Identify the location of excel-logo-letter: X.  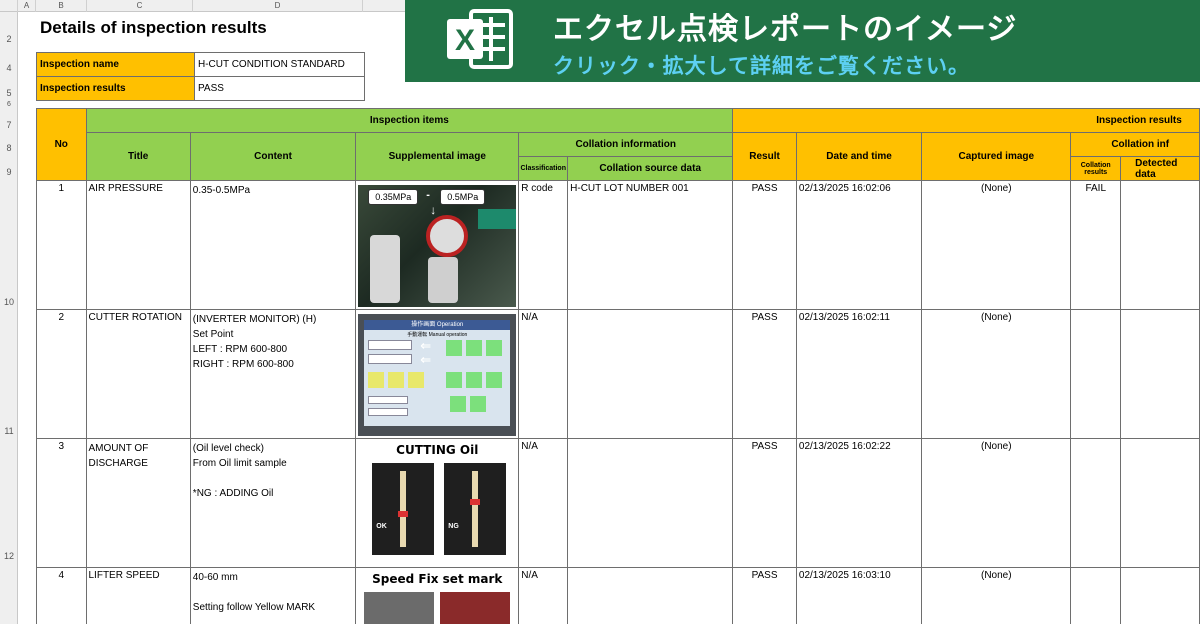
(465, 40).